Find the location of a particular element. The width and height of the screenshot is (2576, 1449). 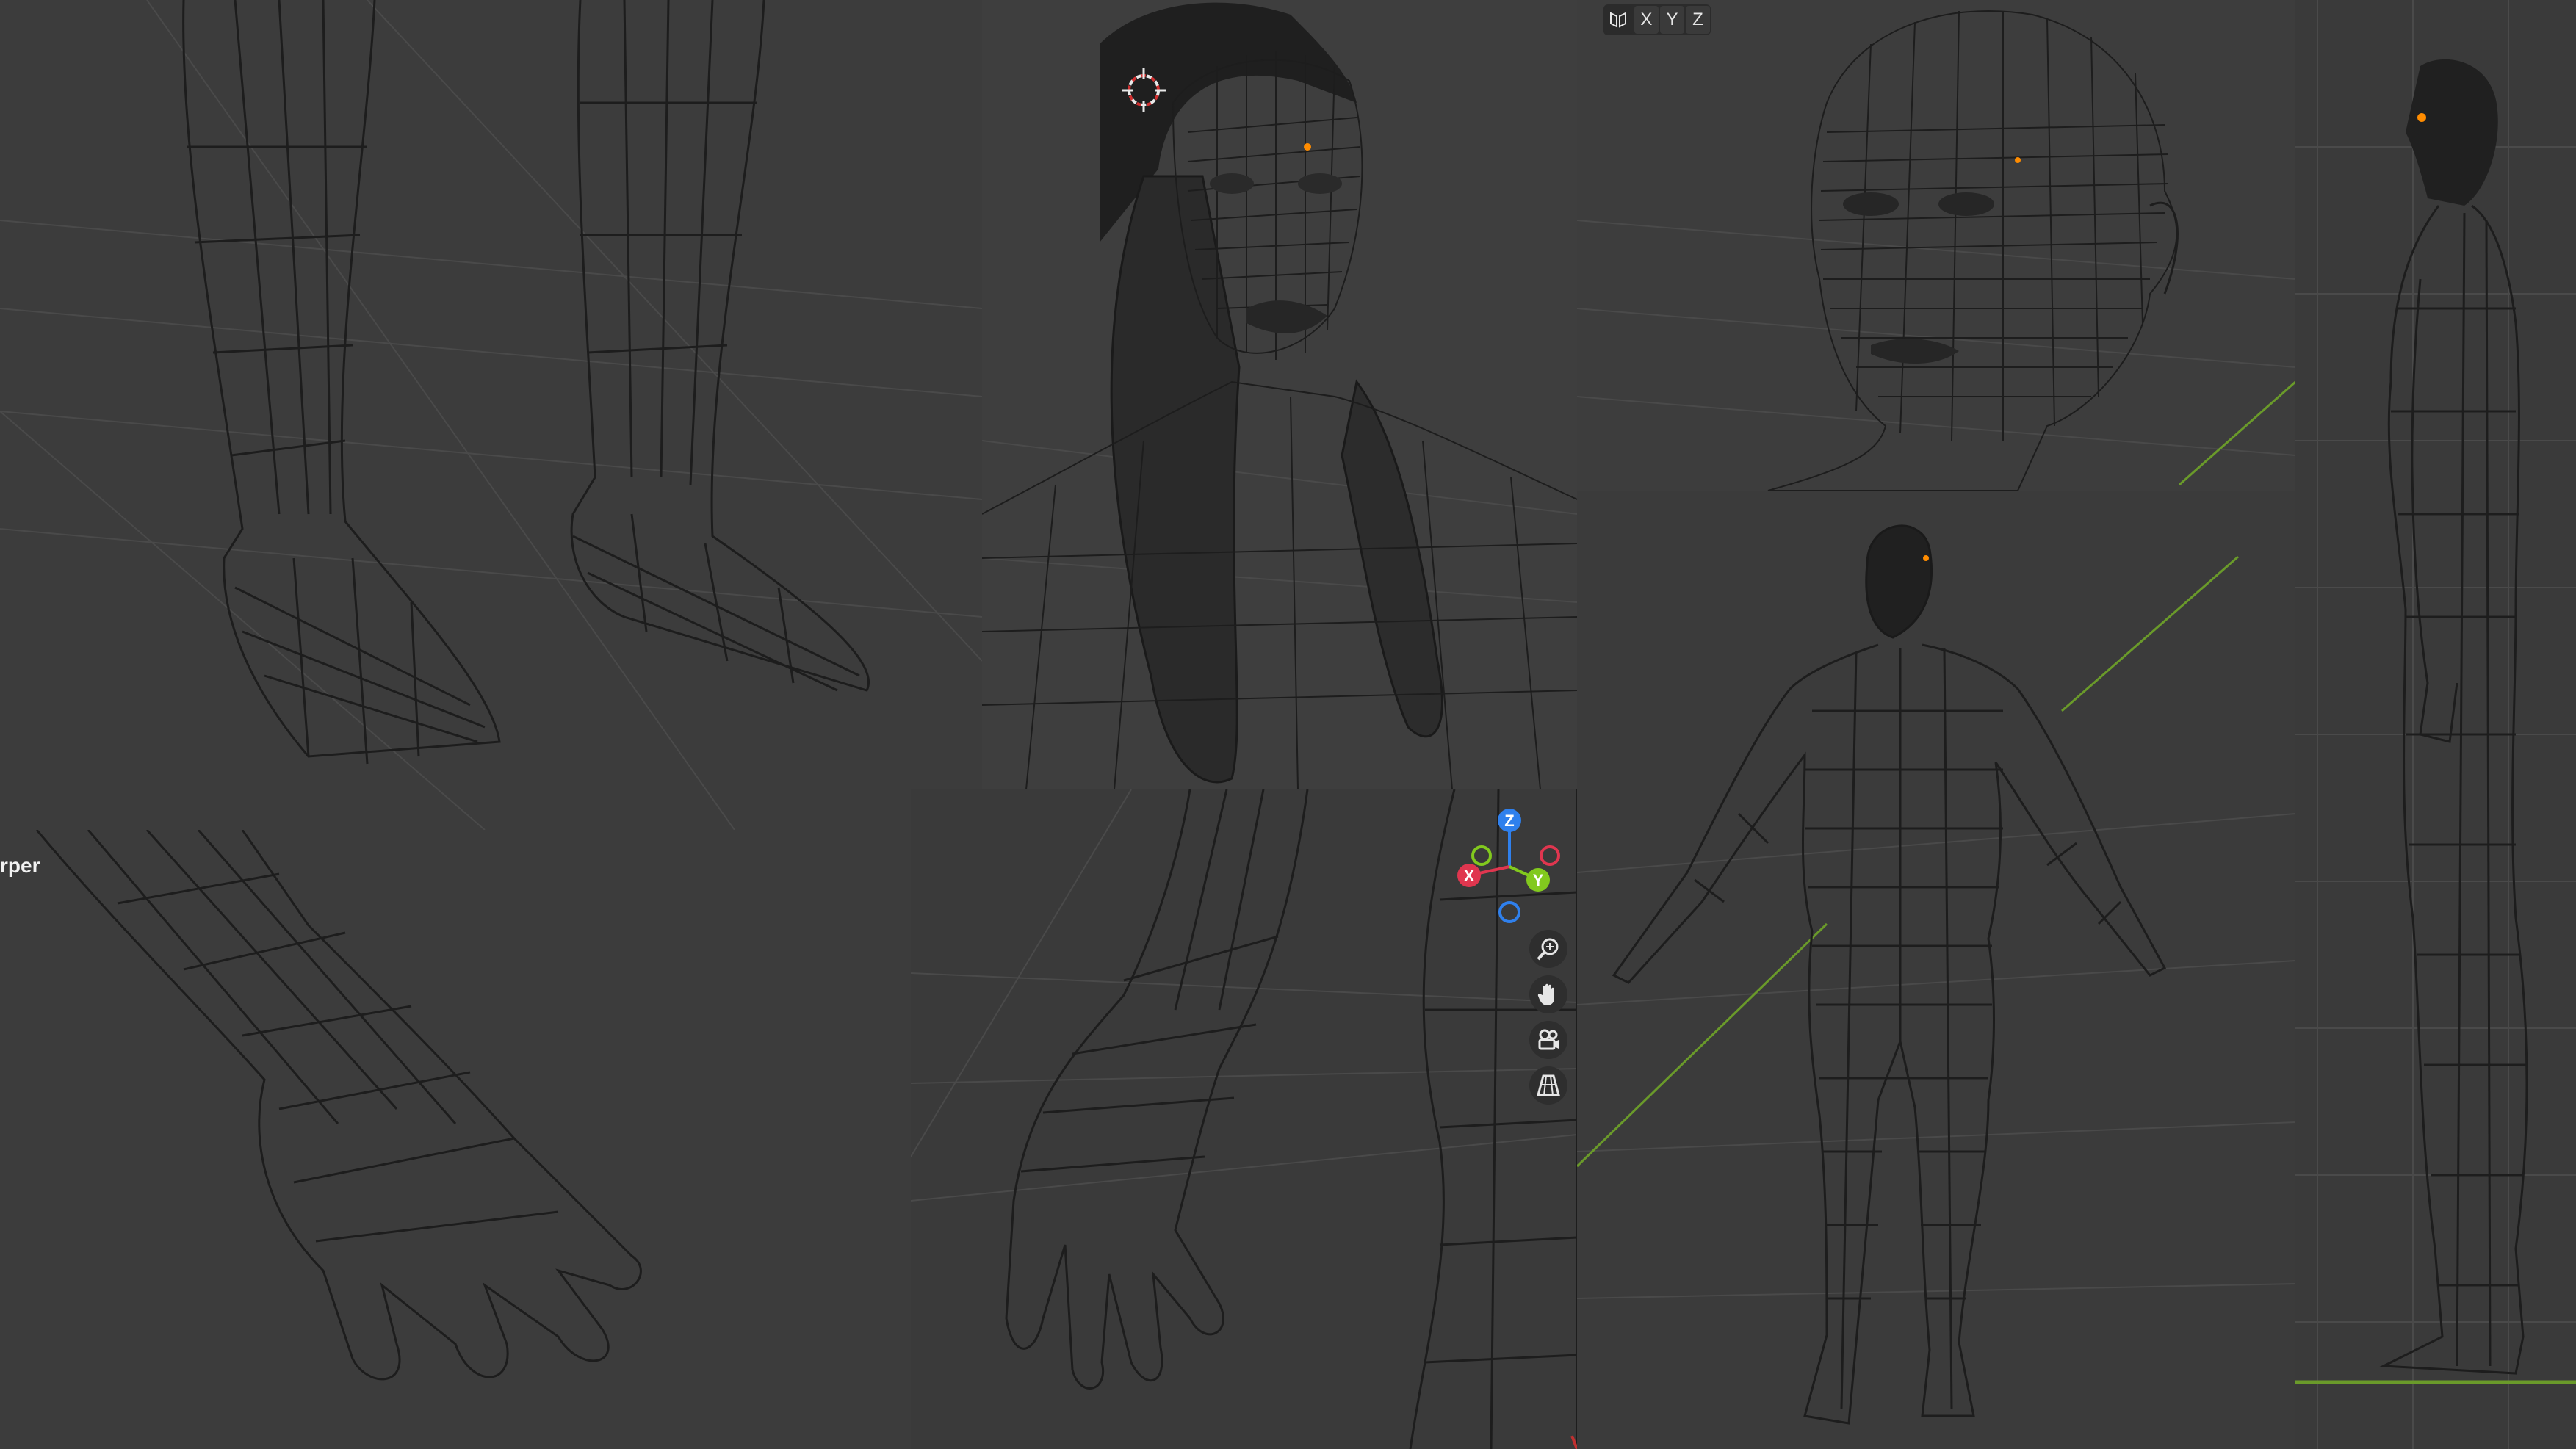

x-axis-label: X is located at coordinates (1469, 876).